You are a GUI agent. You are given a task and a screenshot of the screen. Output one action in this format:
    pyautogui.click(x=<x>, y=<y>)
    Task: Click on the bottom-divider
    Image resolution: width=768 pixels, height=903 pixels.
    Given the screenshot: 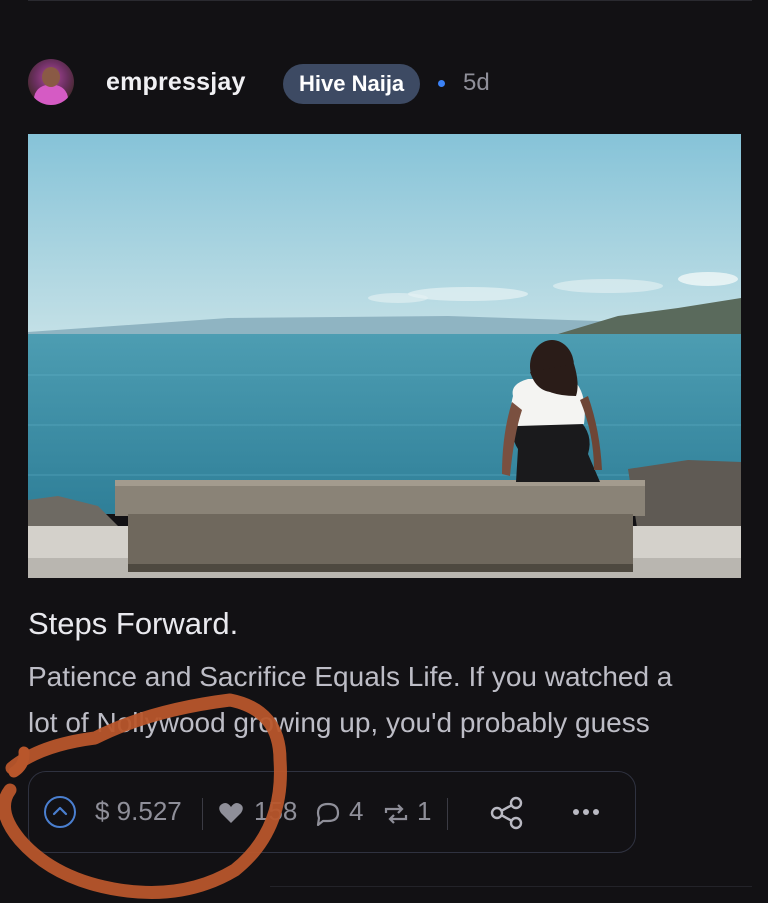 What is the action you would take?
    pyautogui.click(x=511, y=886)
    